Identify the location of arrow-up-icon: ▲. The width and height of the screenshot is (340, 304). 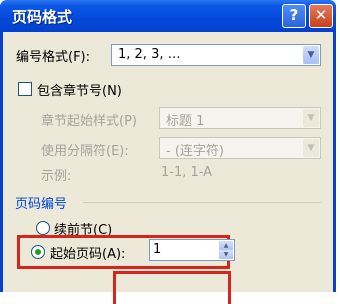
(226, 245).